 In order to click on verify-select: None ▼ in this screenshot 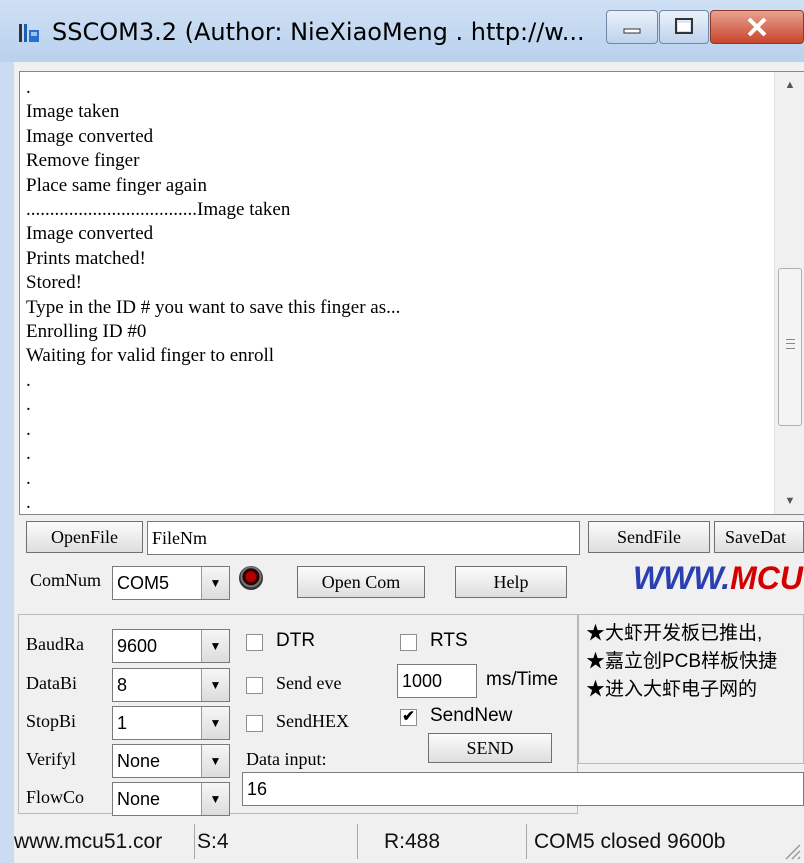, I will do `click(171, 761)`.